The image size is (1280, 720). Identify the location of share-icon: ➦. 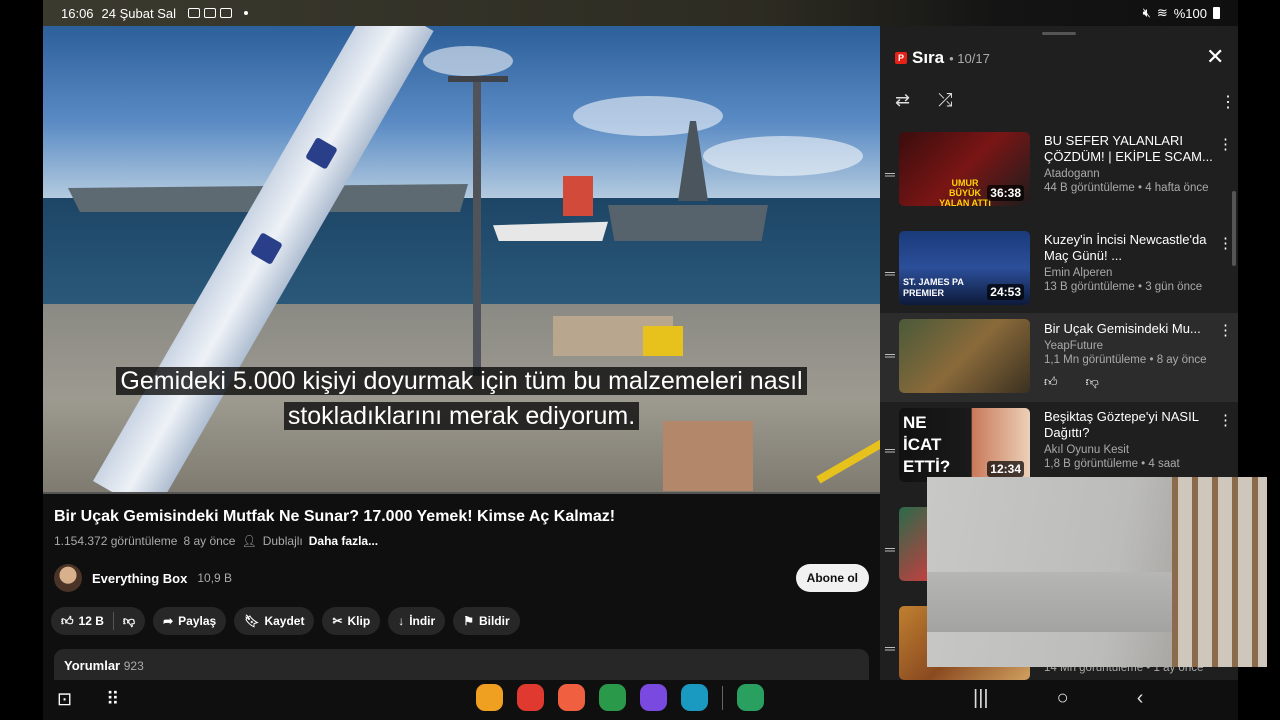
(168, 621).